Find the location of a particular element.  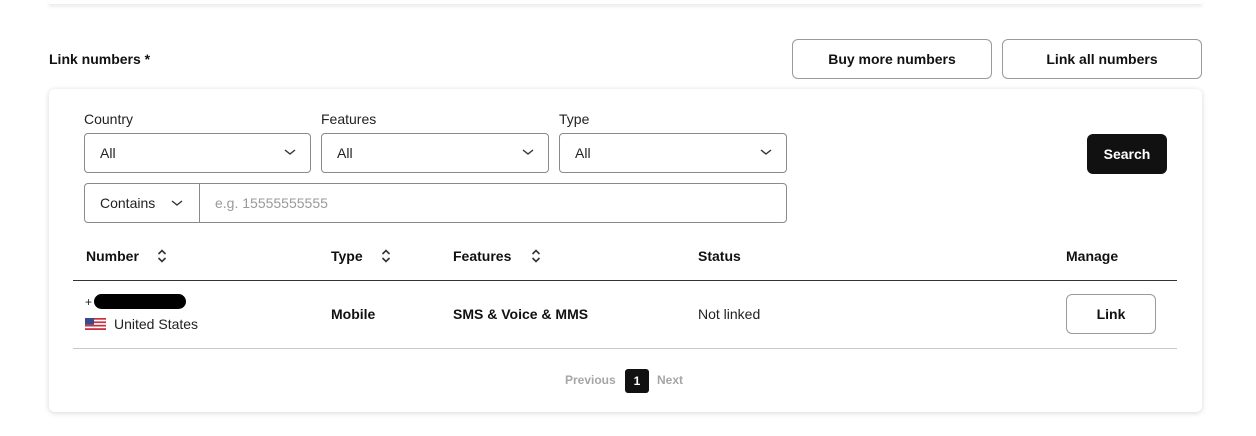

us-flag-icon is located at coordinates (95, 324).